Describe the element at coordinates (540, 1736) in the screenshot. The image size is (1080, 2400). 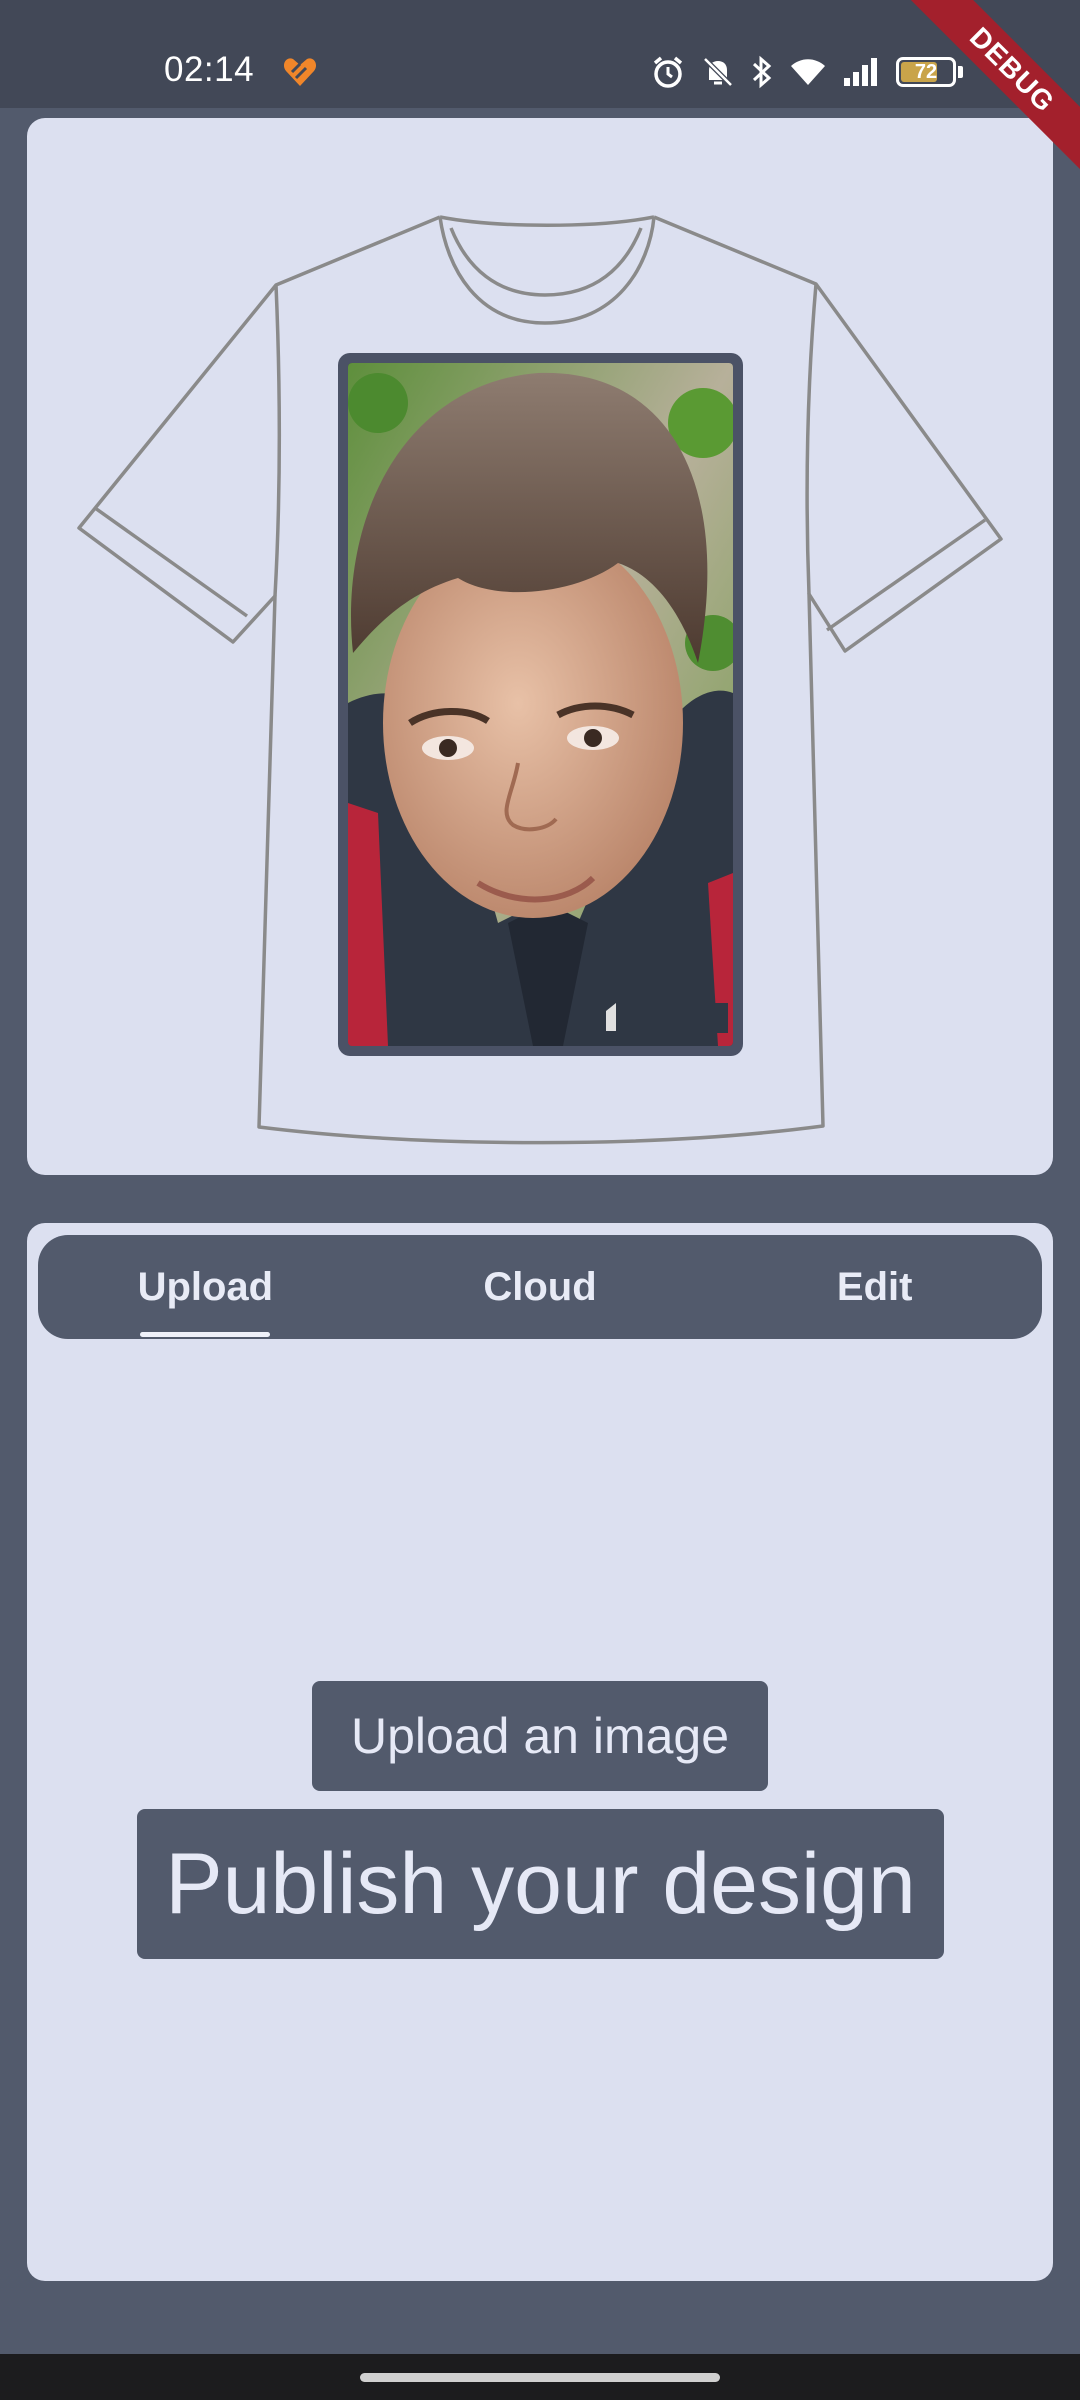
I see `upload-image-button: Upload an image` at that location.